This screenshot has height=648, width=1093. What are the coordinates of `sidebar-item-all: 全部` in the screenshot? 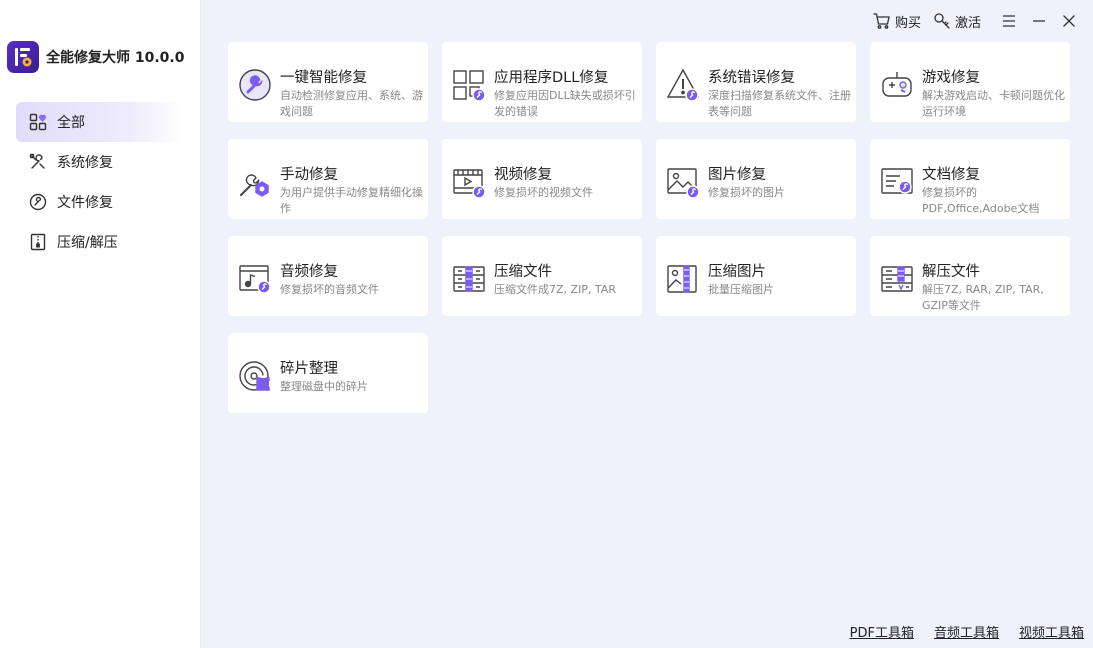 It's located at (100, 122).